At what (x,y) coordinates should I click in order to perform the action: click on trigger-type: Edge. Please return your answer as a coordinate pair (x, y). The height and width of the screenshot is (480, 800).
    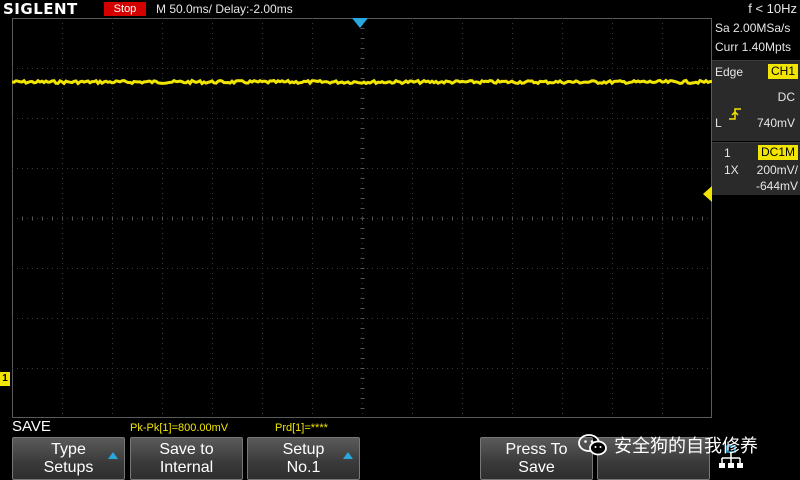
    Looking at the image, I should click on (729, 72).